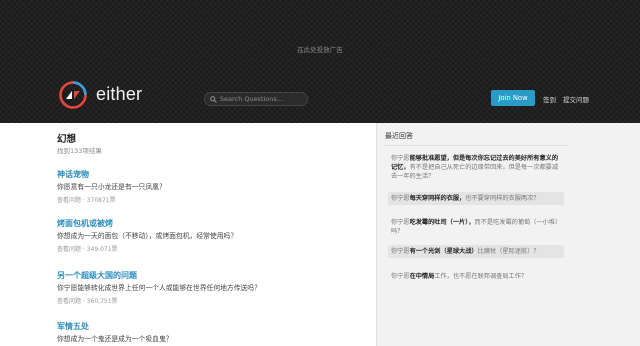 This screenshot has width=640, height=346. I want to click on question-title: 神话宠物, so click(73, 174).